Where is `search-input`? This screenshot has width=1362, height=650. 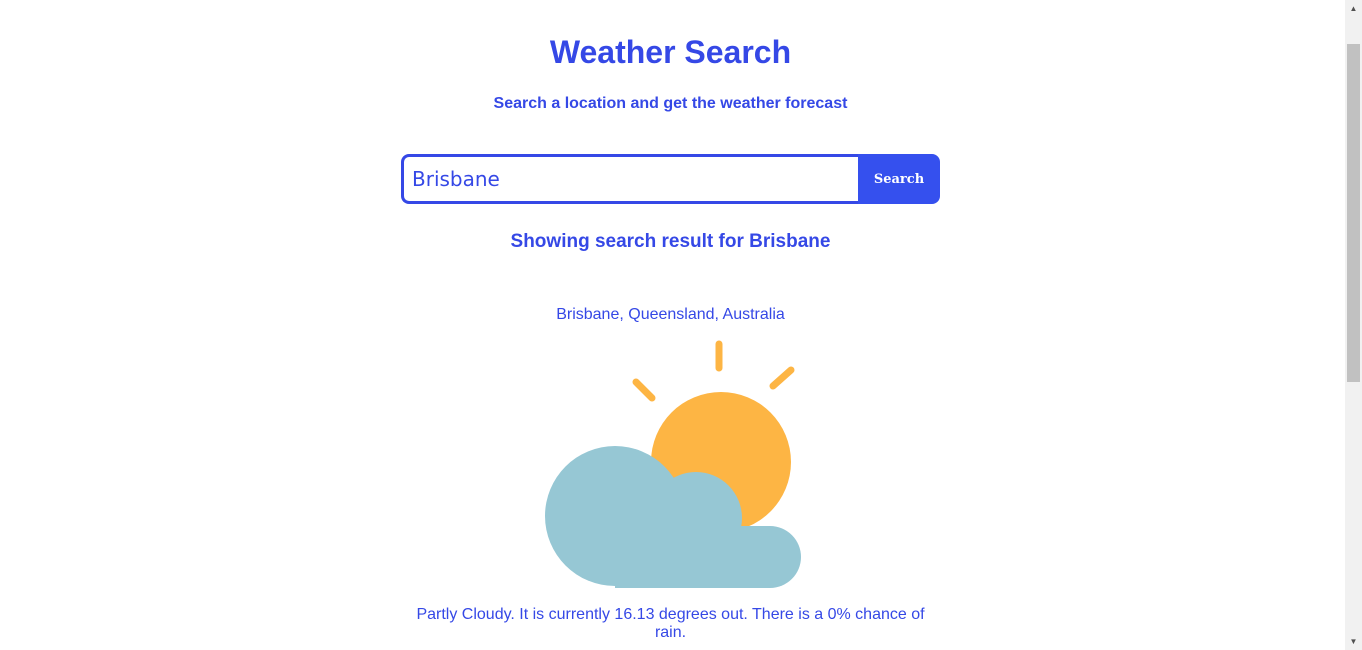
search-input is located at coordinates (629, 179).